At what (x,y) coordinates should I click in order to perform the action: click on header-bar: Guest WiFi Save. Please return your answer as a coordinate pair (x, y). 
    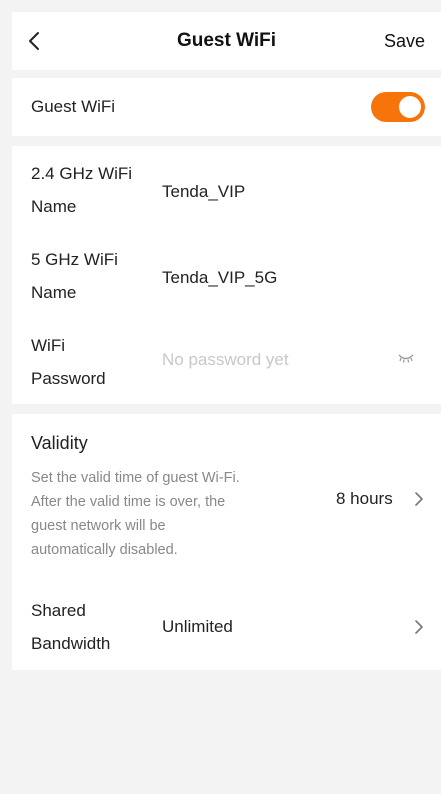
    Looking at the image, I should click on (226, 41).